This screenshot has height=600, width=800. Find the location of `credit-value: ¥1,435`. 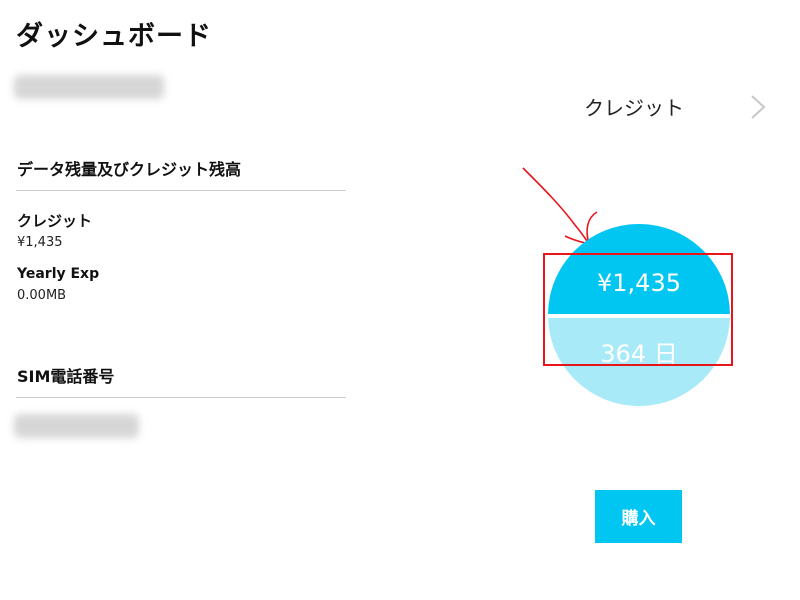

credit-value: ¥1,435 is located at coordinates (40, 242).